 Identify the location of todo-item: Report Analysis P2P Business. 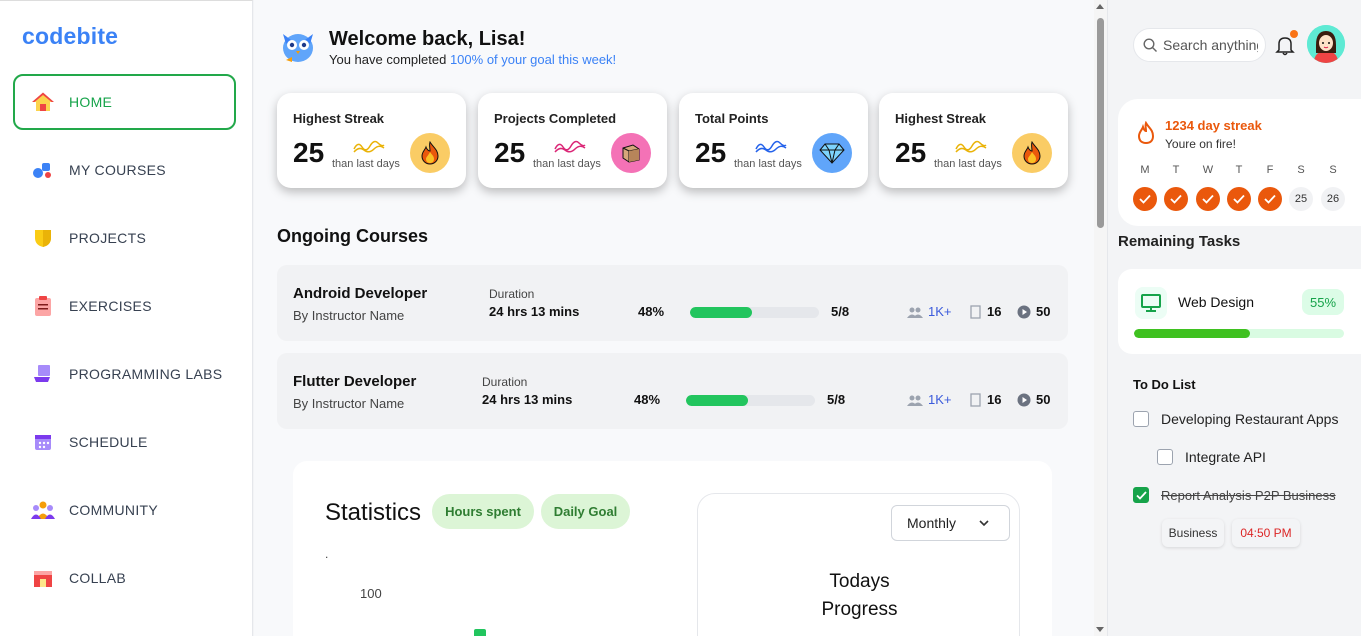
(1234, 495).